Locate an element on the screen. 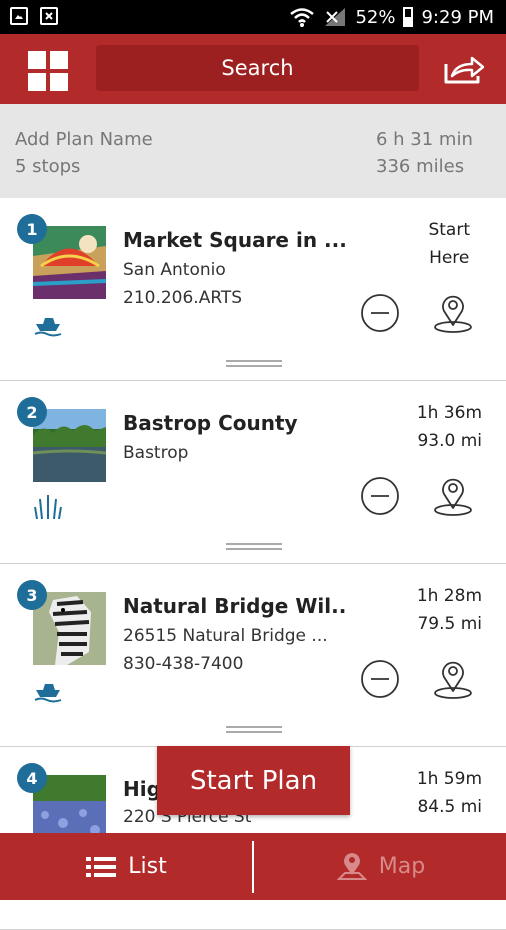  stop-time: 1h 28m is located at coordinates (449, 596).